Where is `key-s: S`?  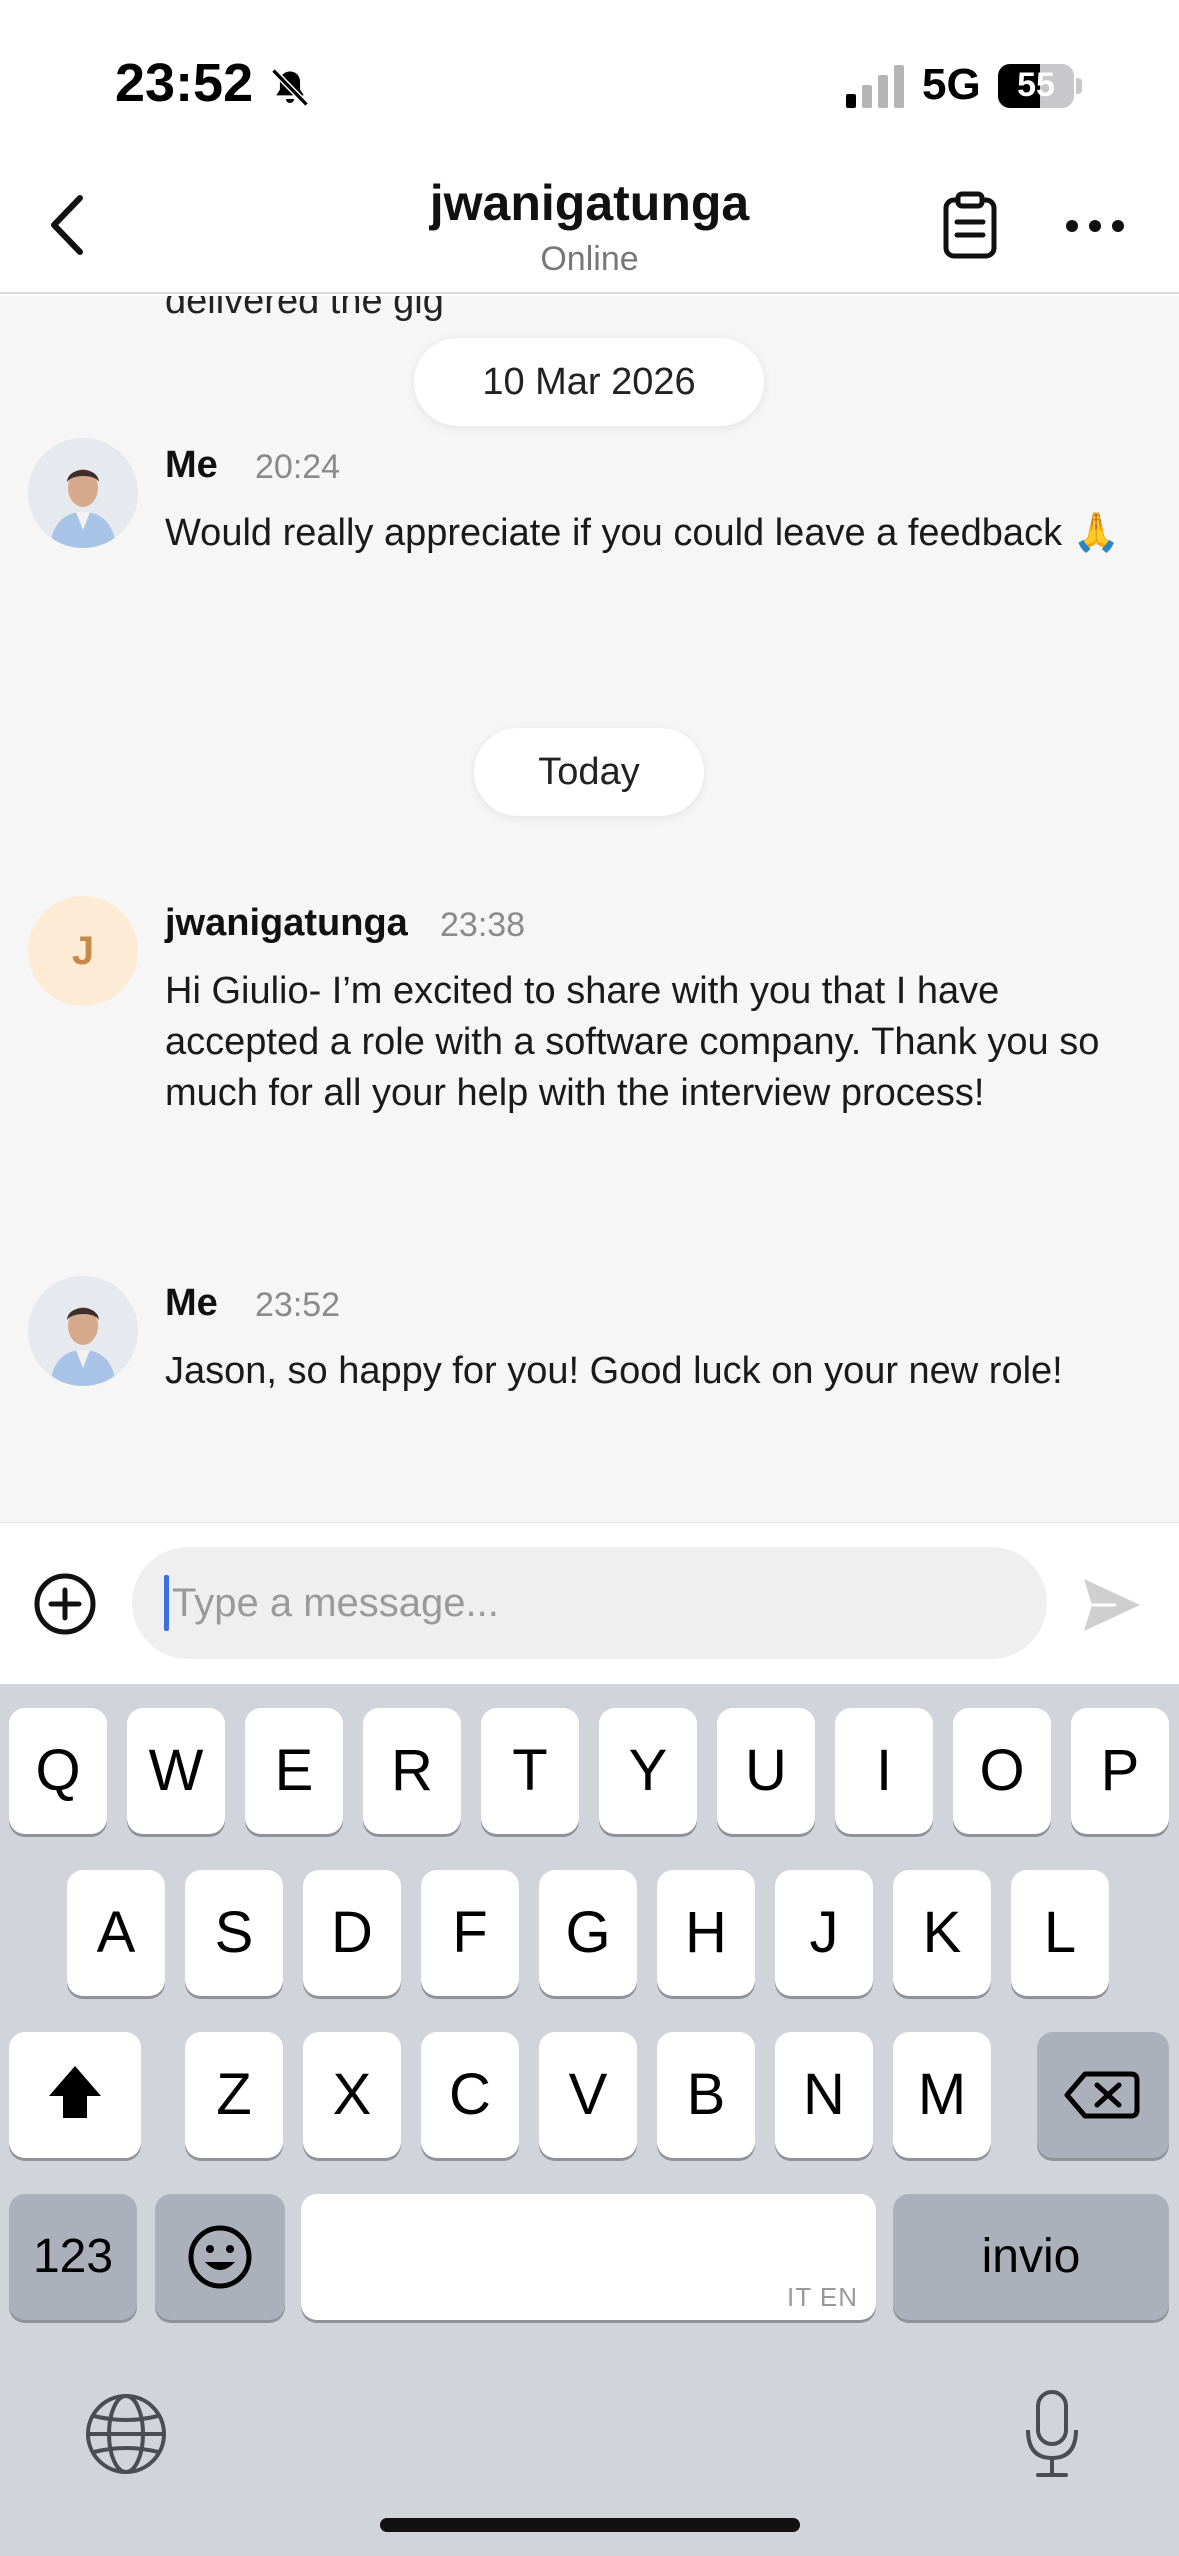 key-s: S is located at coordinates (234, 1933).